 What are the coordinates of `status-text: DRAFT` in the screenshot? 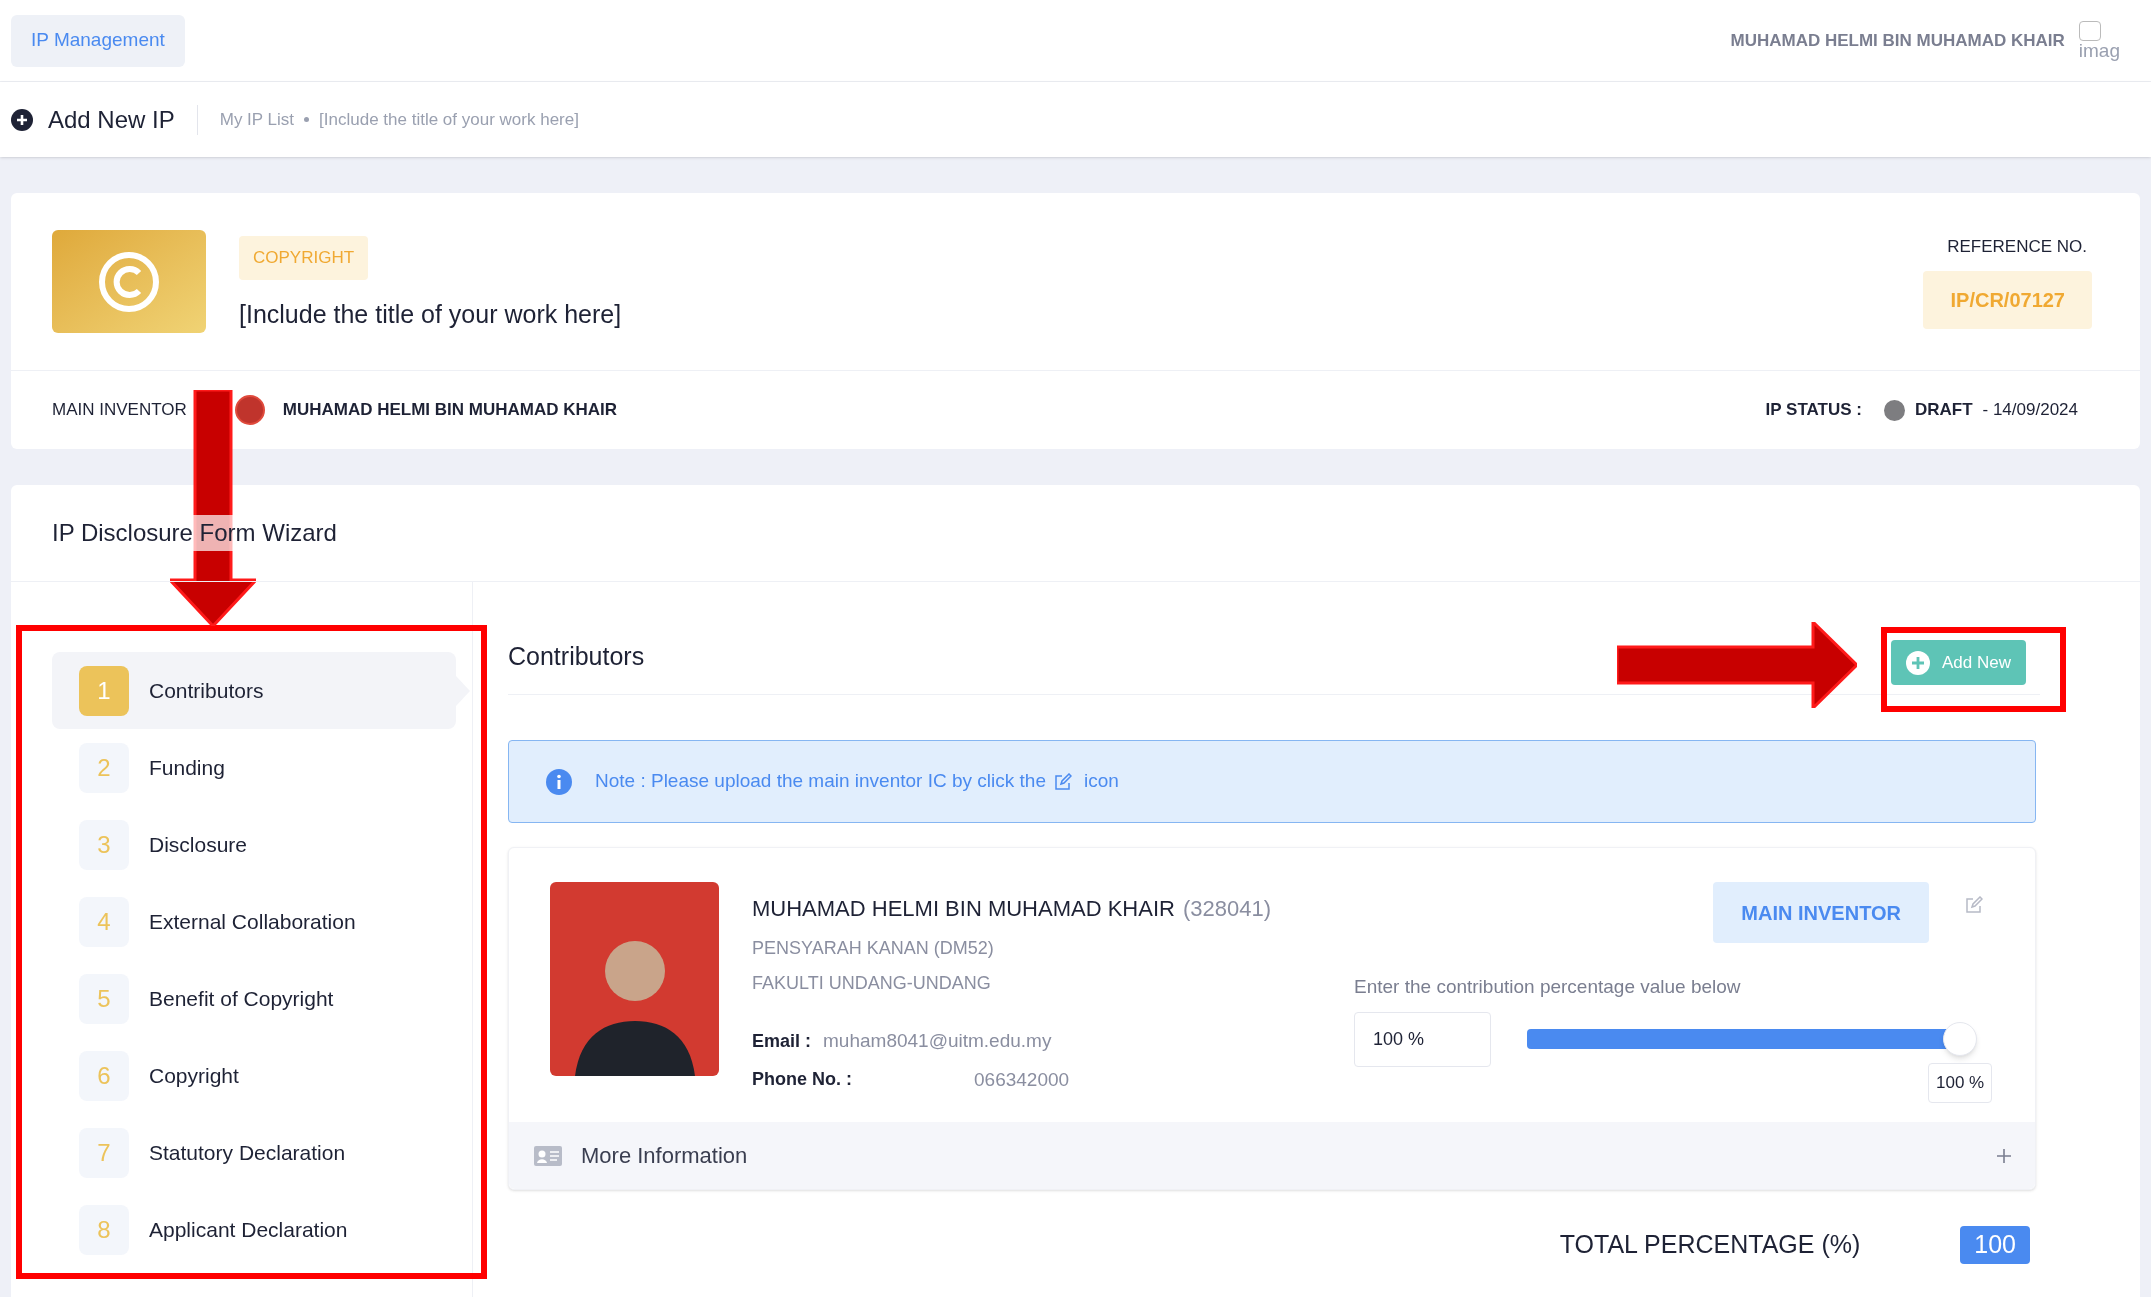 It's located at (1943, 410).